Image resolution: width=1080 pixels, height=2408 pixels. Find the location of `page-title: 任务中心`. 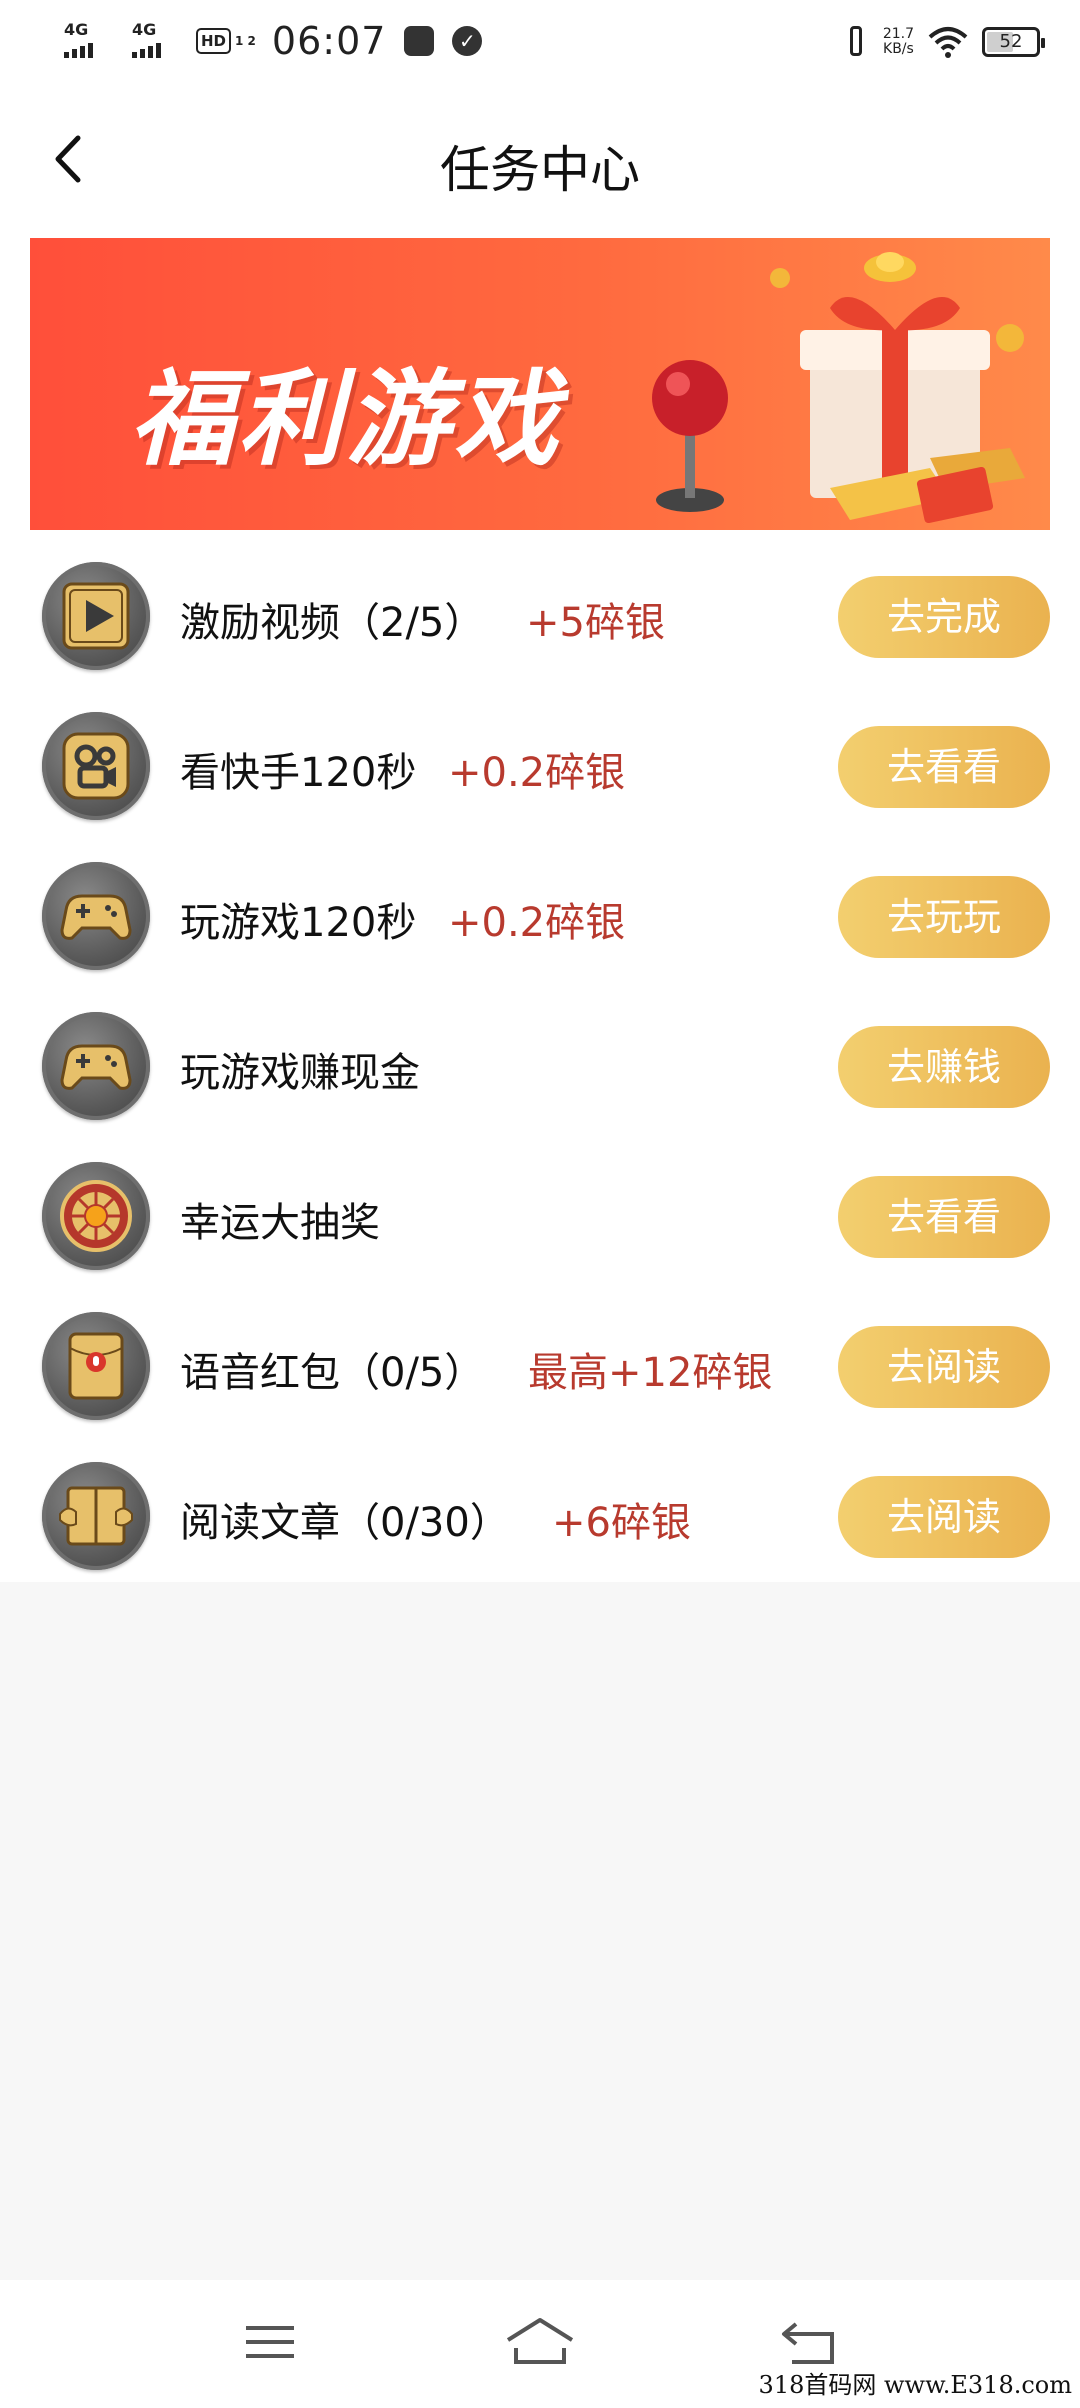

page-title: 任务中心 is located at coordinates (540, 170).